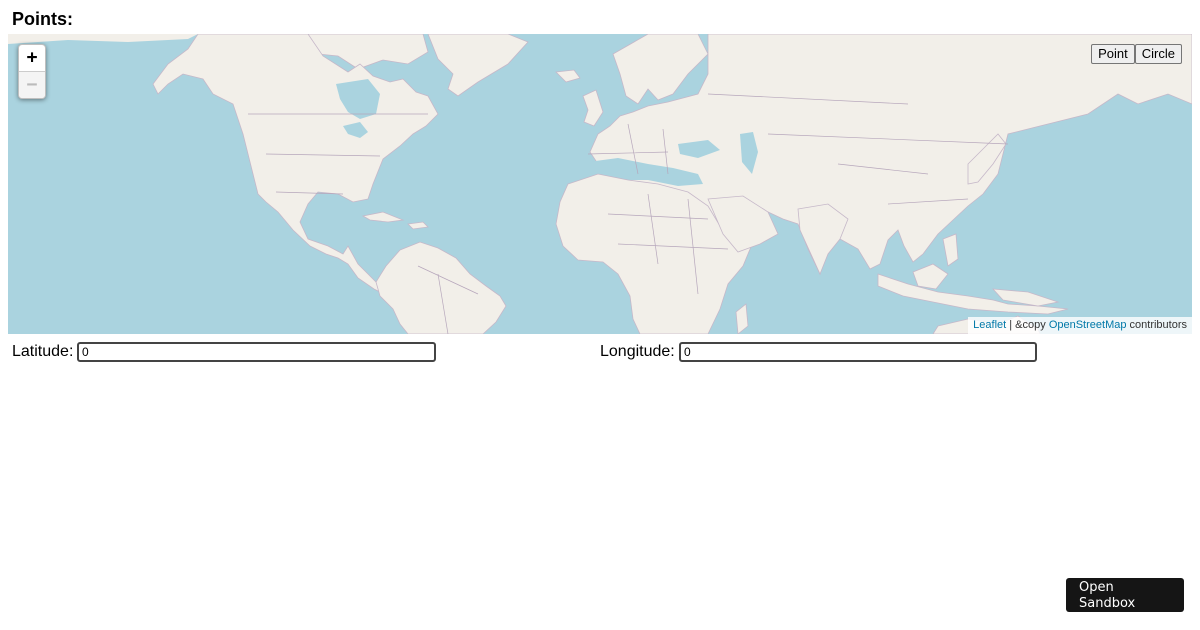 The width and height of the screenshot is (1200, 630). I want to click on circle-button: Circle, so click(1158, 54).